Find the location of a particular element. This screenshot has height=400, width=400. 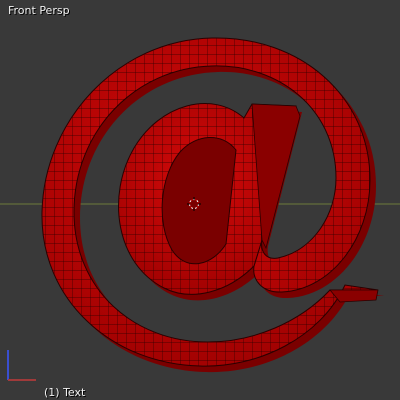

active-object-label: (1) Text is located at coordinates (65, 392).